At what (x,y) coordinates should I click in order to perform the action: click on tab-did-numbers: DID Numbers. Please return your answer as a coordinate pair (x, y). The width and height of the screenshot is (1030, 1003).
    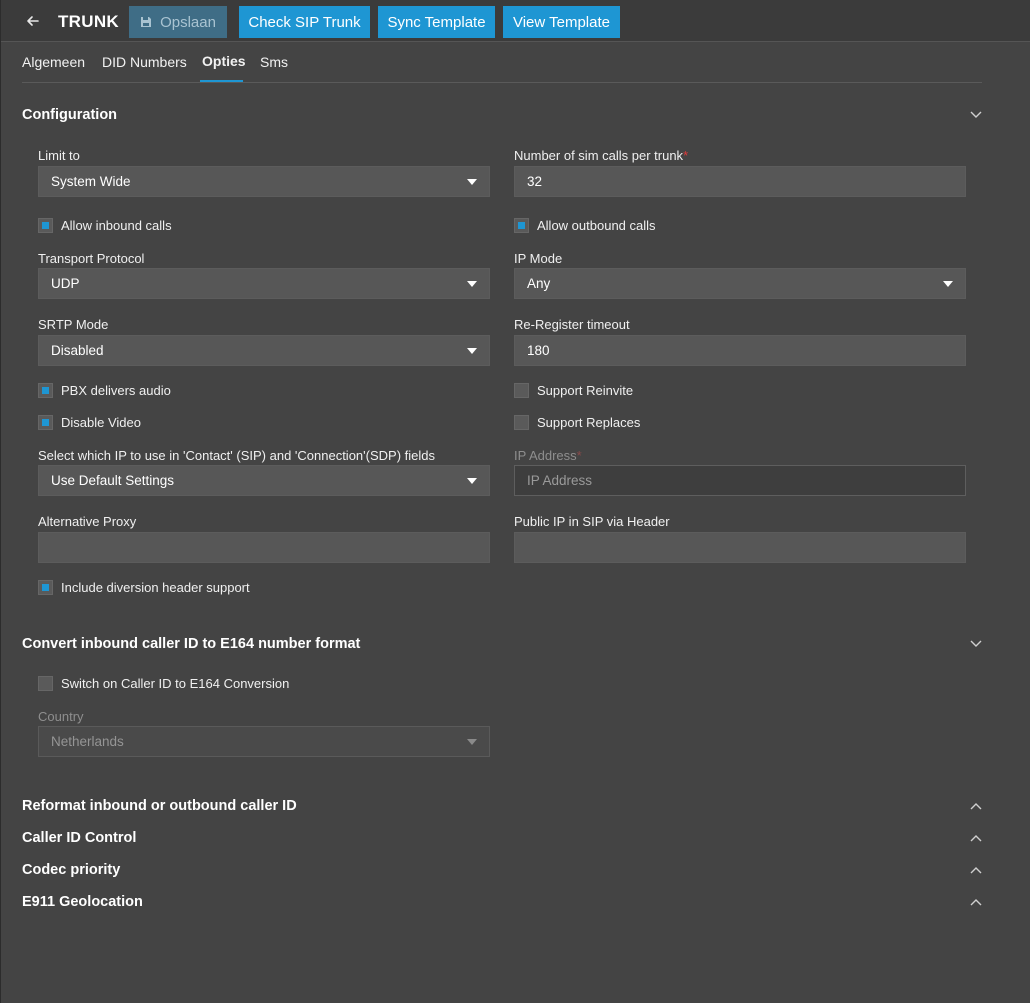
    Looking at the image, I should click on (144, 62).